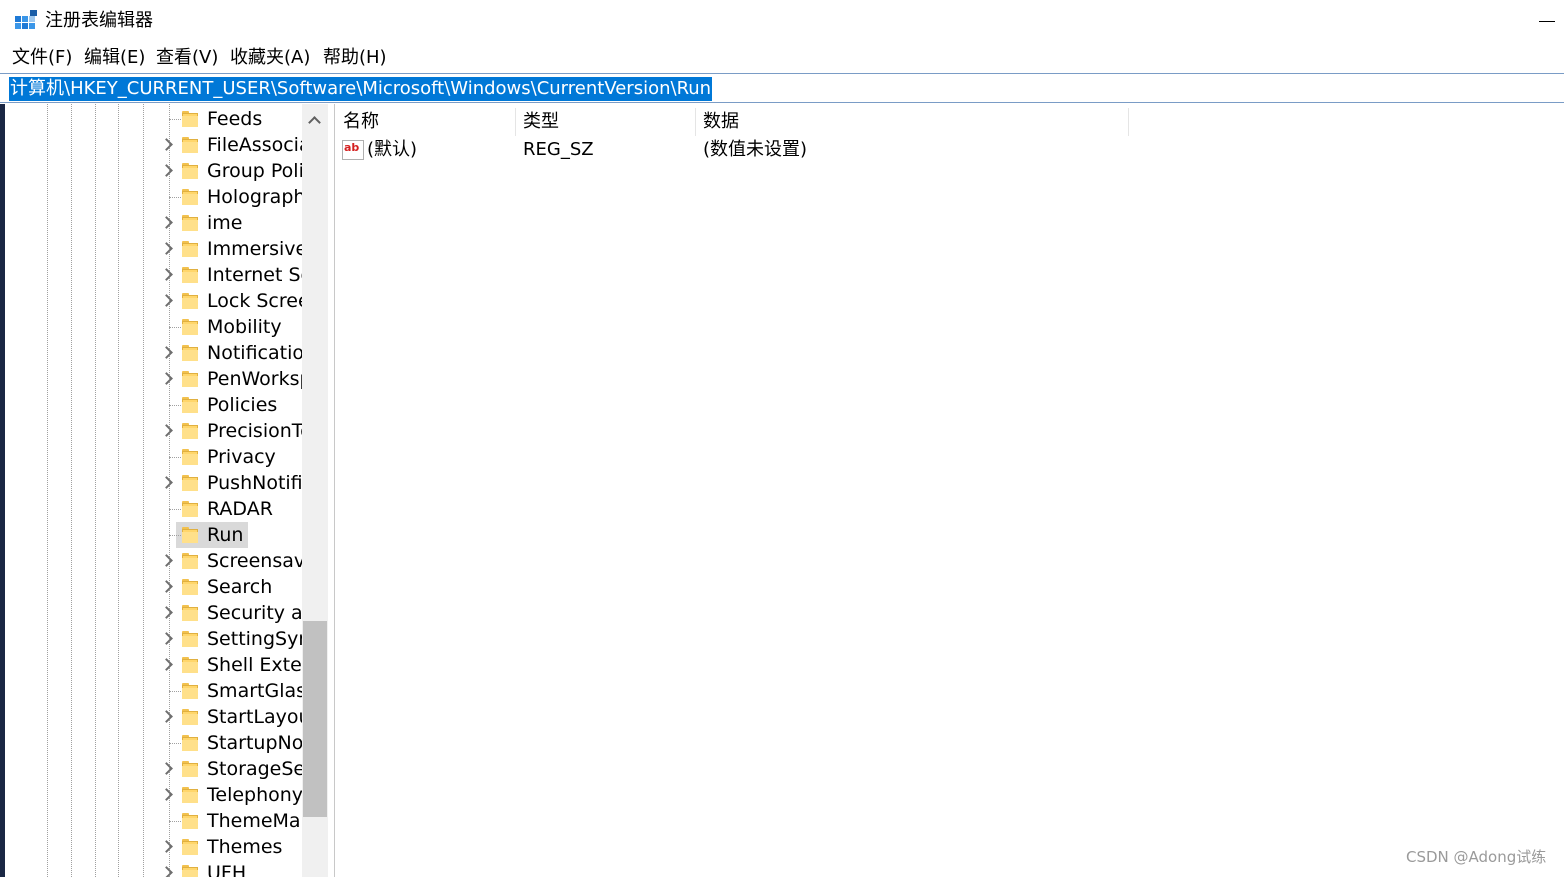 The width and height of the screenshot is (1564, 877). Describe the element at coordinates (153, 868) in the screenshot. I see `tree-item: UFH` at that location.